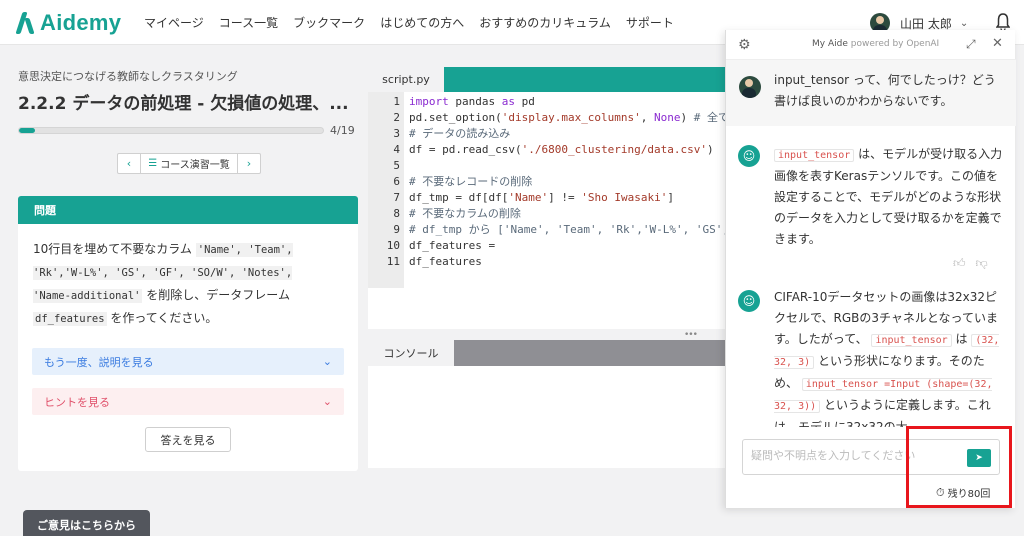  I want to click on course-exercise-list-button: ☰ コース演習一覧, so click(189, 163).